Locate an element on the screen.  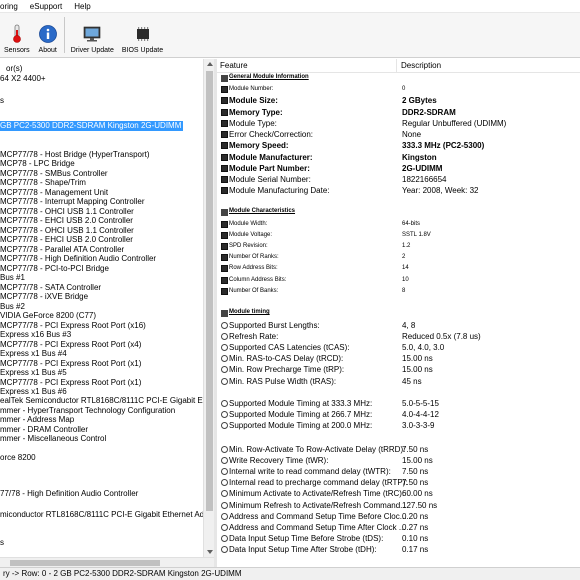
tree-item: Express x16 Bus #3 is located at coordinates (35, 335).